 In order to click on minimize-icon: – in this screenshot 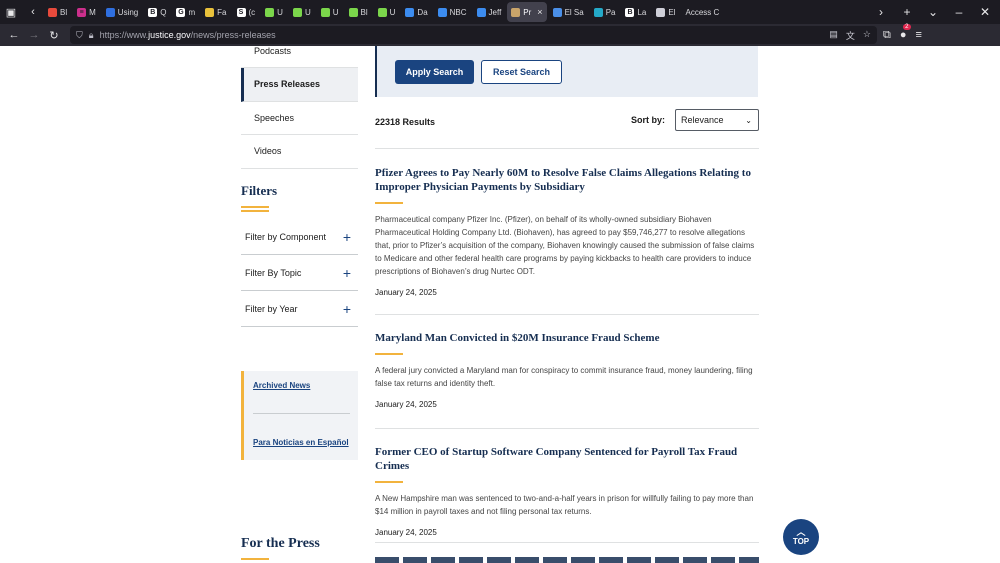, I will do `click(959, 12)`.